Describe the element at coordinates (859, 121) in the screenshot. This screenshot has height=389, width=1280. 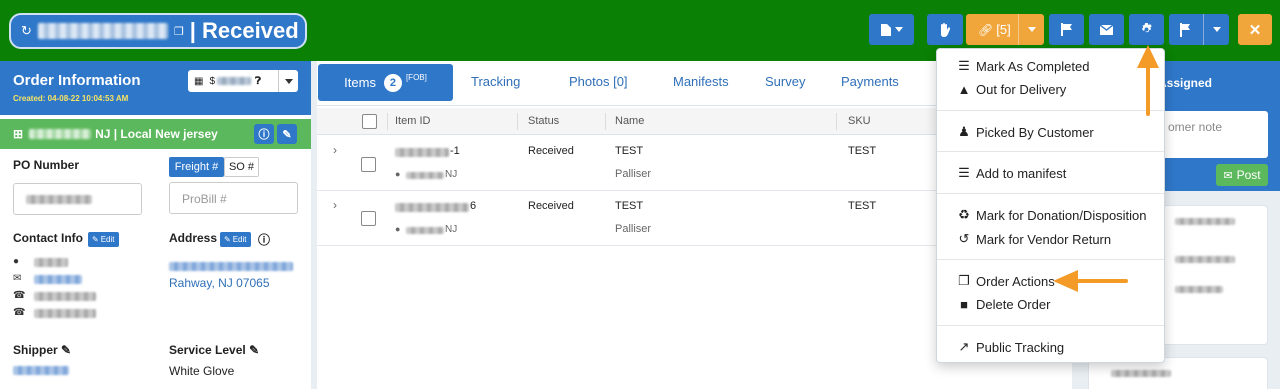
I see `column-header-sku: SKU` at that location.